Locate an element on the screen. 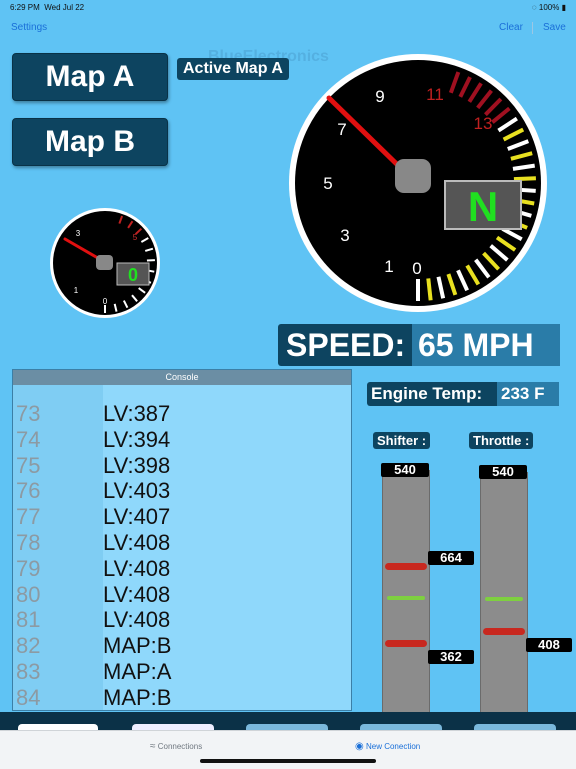 This screenshot has height=769, width=576. throttle-label: Throttle : is located at coordinates (501, 440).